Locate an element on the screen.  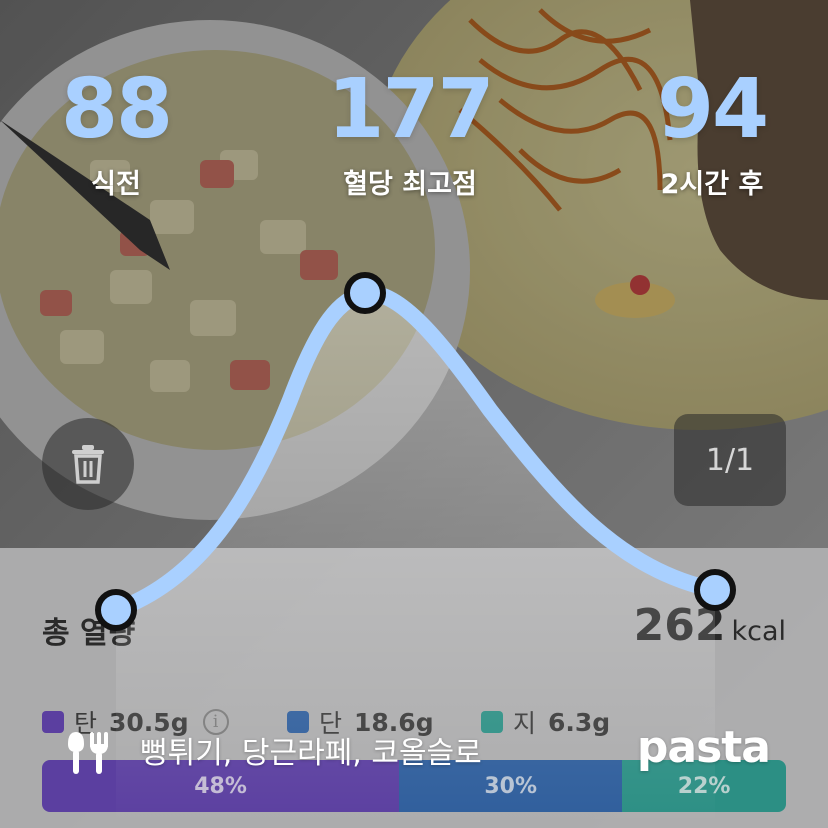
fat-swatch is located at coordinates (492, 722).